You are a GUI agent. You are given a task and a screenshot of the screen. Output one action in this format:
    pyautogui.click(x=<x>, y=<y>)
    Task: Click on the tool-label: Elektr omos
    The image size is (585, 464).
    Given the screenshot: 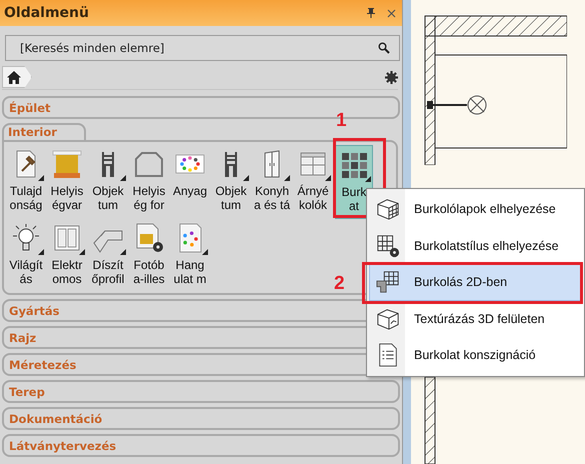 What is the action you would take?
    pyautogui.click(x=67, y=272)
    